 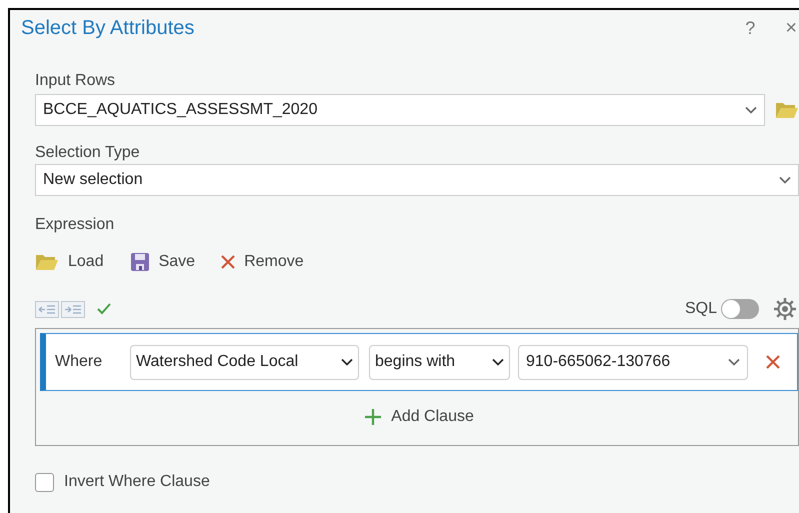 What do you see at coordinates (750, 28) in the screenshot?
I see `help-button: ?` at bounding box center [750, 28].